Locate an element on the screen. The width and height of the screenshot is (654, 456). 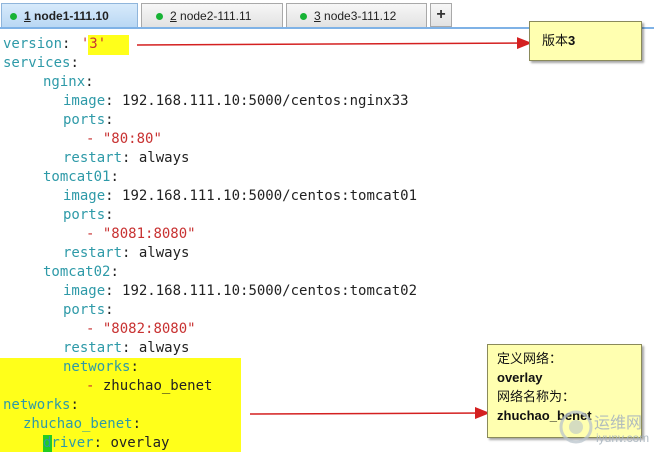
site-watermark: 运维网 iyunv.com is located at coordinates (605, 428).